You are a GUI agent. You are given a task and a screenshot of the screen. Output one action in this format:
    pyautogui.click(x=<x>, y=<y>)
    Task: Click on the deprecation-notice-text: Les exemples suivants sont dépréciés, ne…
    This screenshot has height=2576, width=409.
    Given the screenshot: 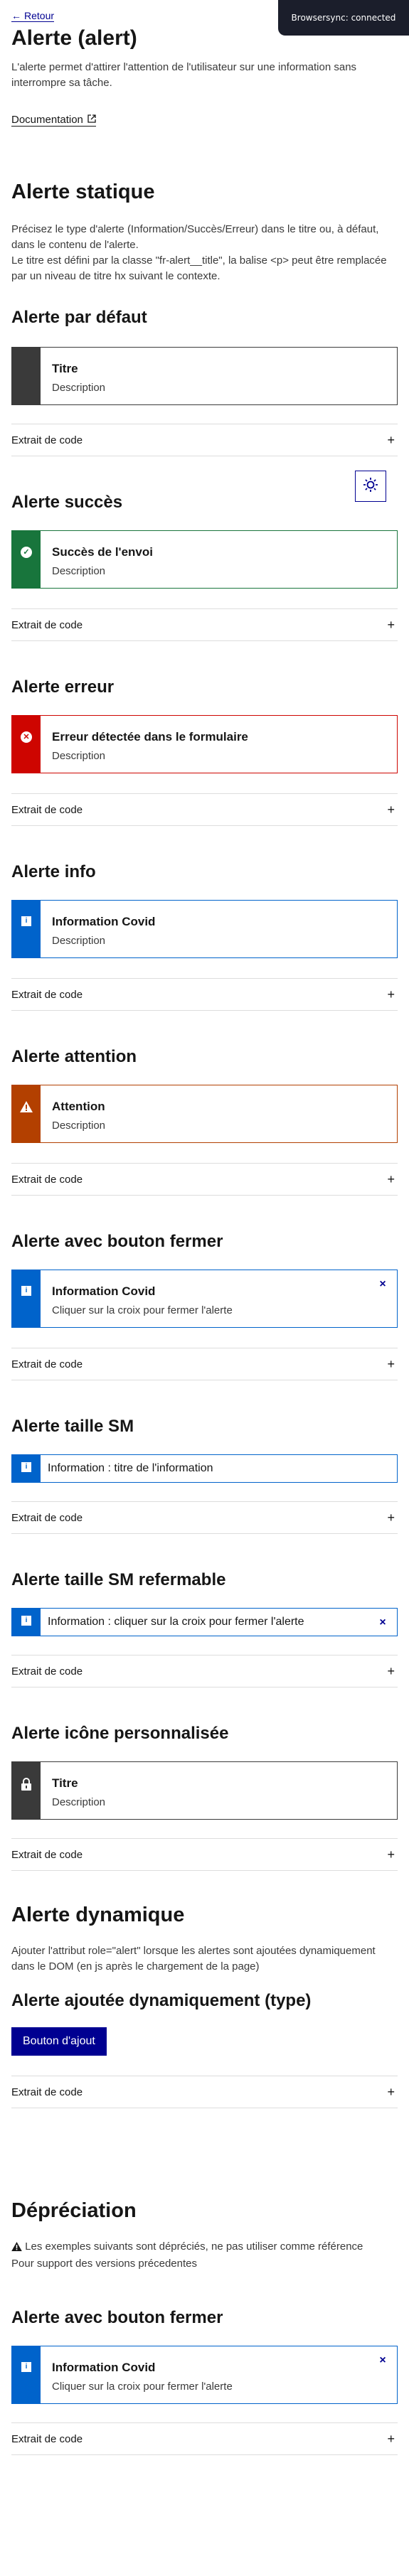 What is the action you would take?
    pyautogui.click(x=194, y=2246)
    